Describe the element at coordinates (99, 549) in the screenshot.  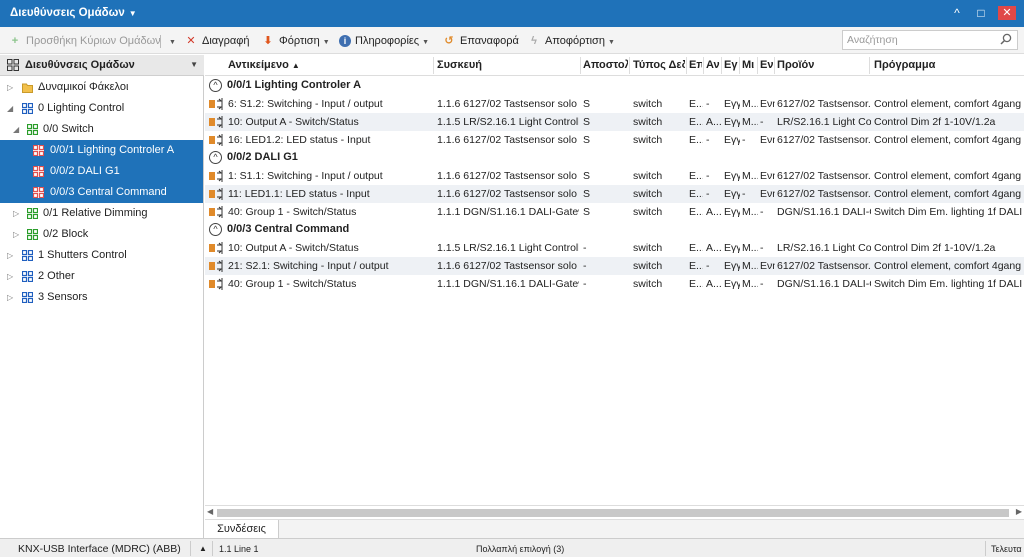
I see `status-interface: KNX-USB Interface (MDRC) (ABB)` at that location.